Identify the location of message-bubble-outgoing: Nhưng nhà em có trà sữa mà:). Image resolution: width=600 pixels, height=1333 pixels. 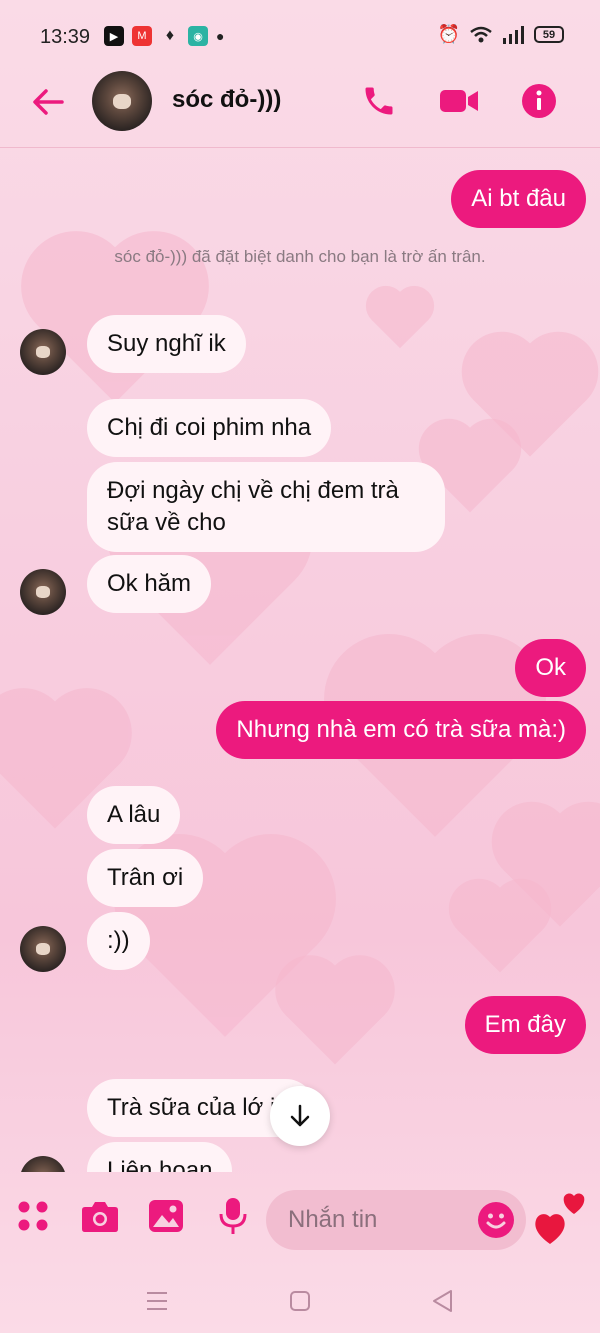
(401, 730).